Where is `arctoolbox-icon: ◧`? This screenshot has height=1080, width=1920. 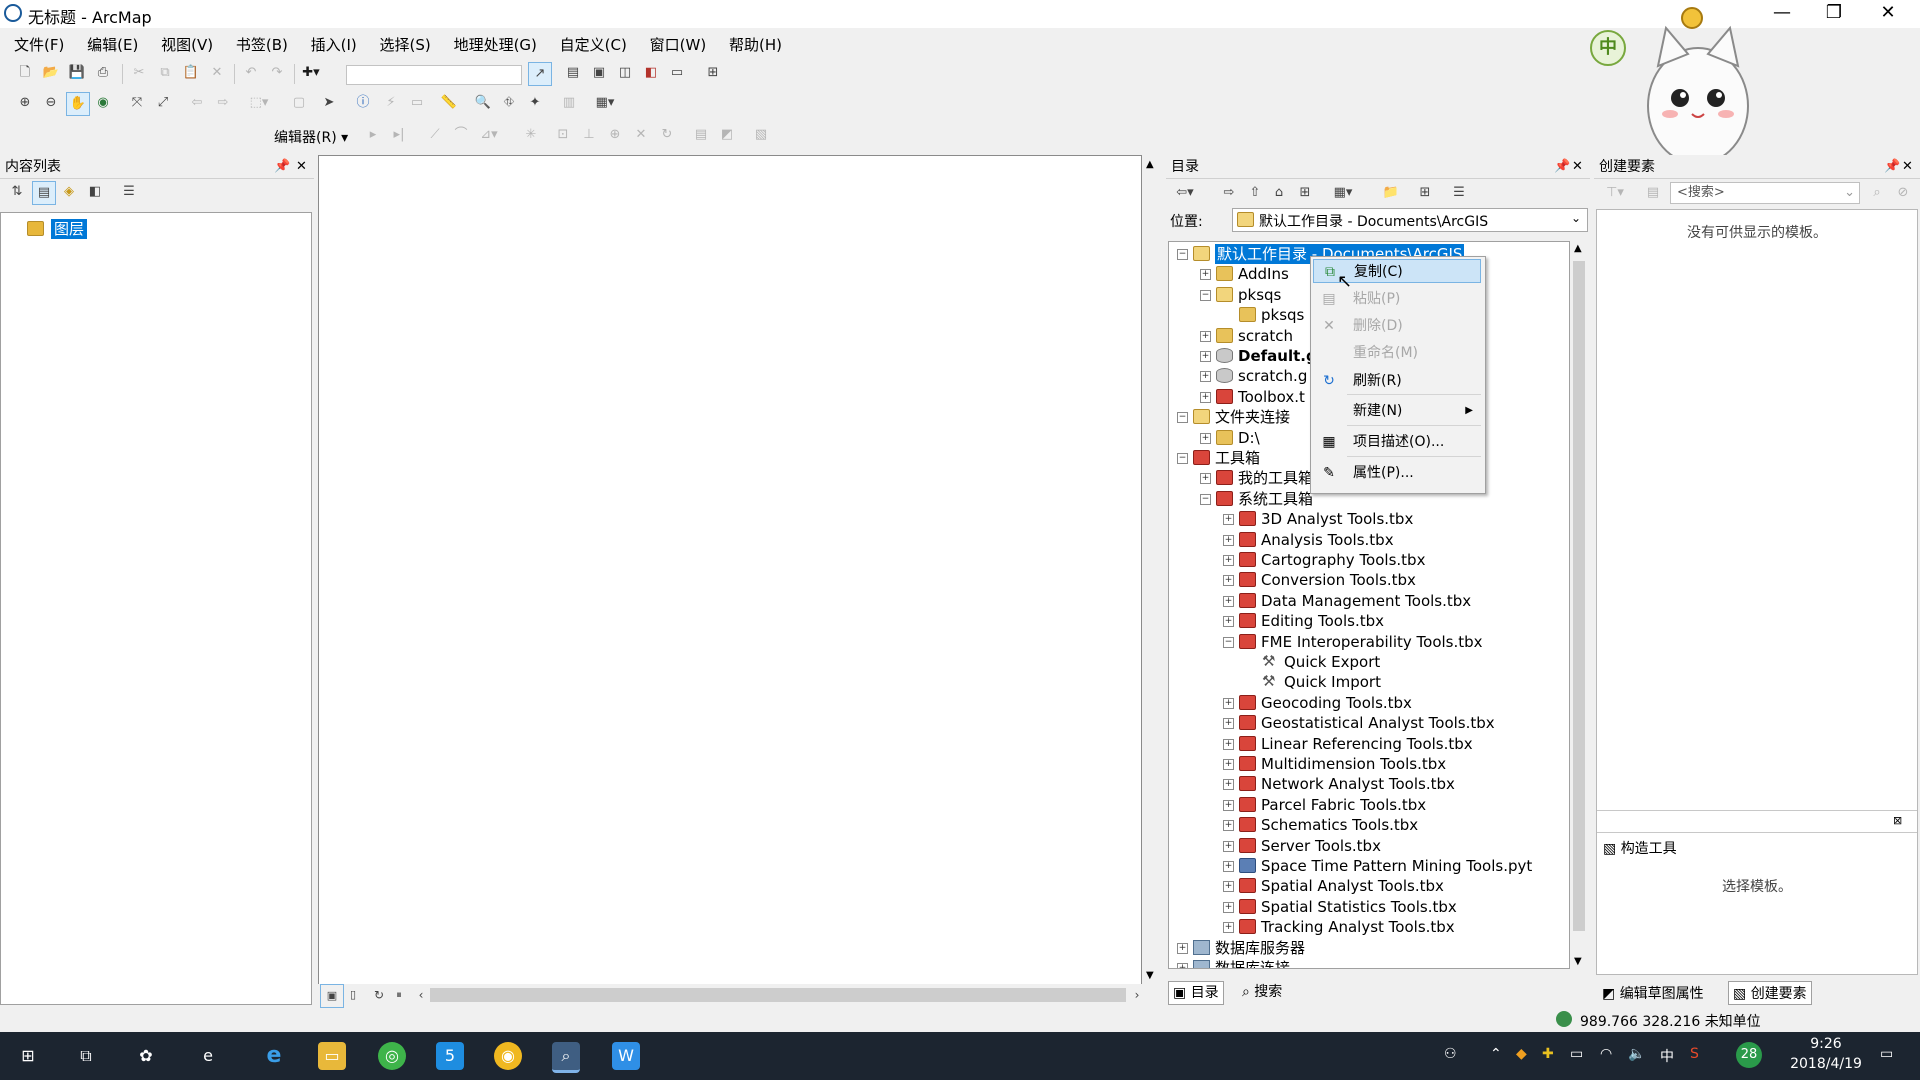
arctoolbox-icon: ◧ is located at coordinates (651, 73).